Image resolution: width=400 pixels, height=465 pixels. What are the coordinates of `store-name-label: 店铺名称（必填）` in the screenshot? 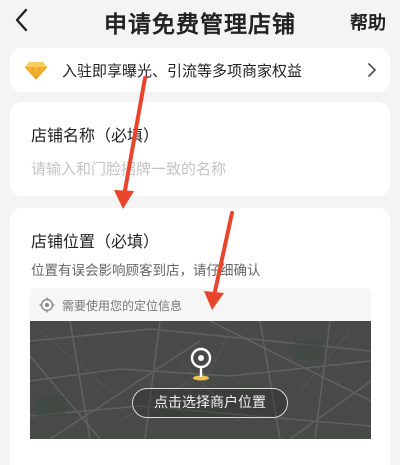 It's located at (95, 135).